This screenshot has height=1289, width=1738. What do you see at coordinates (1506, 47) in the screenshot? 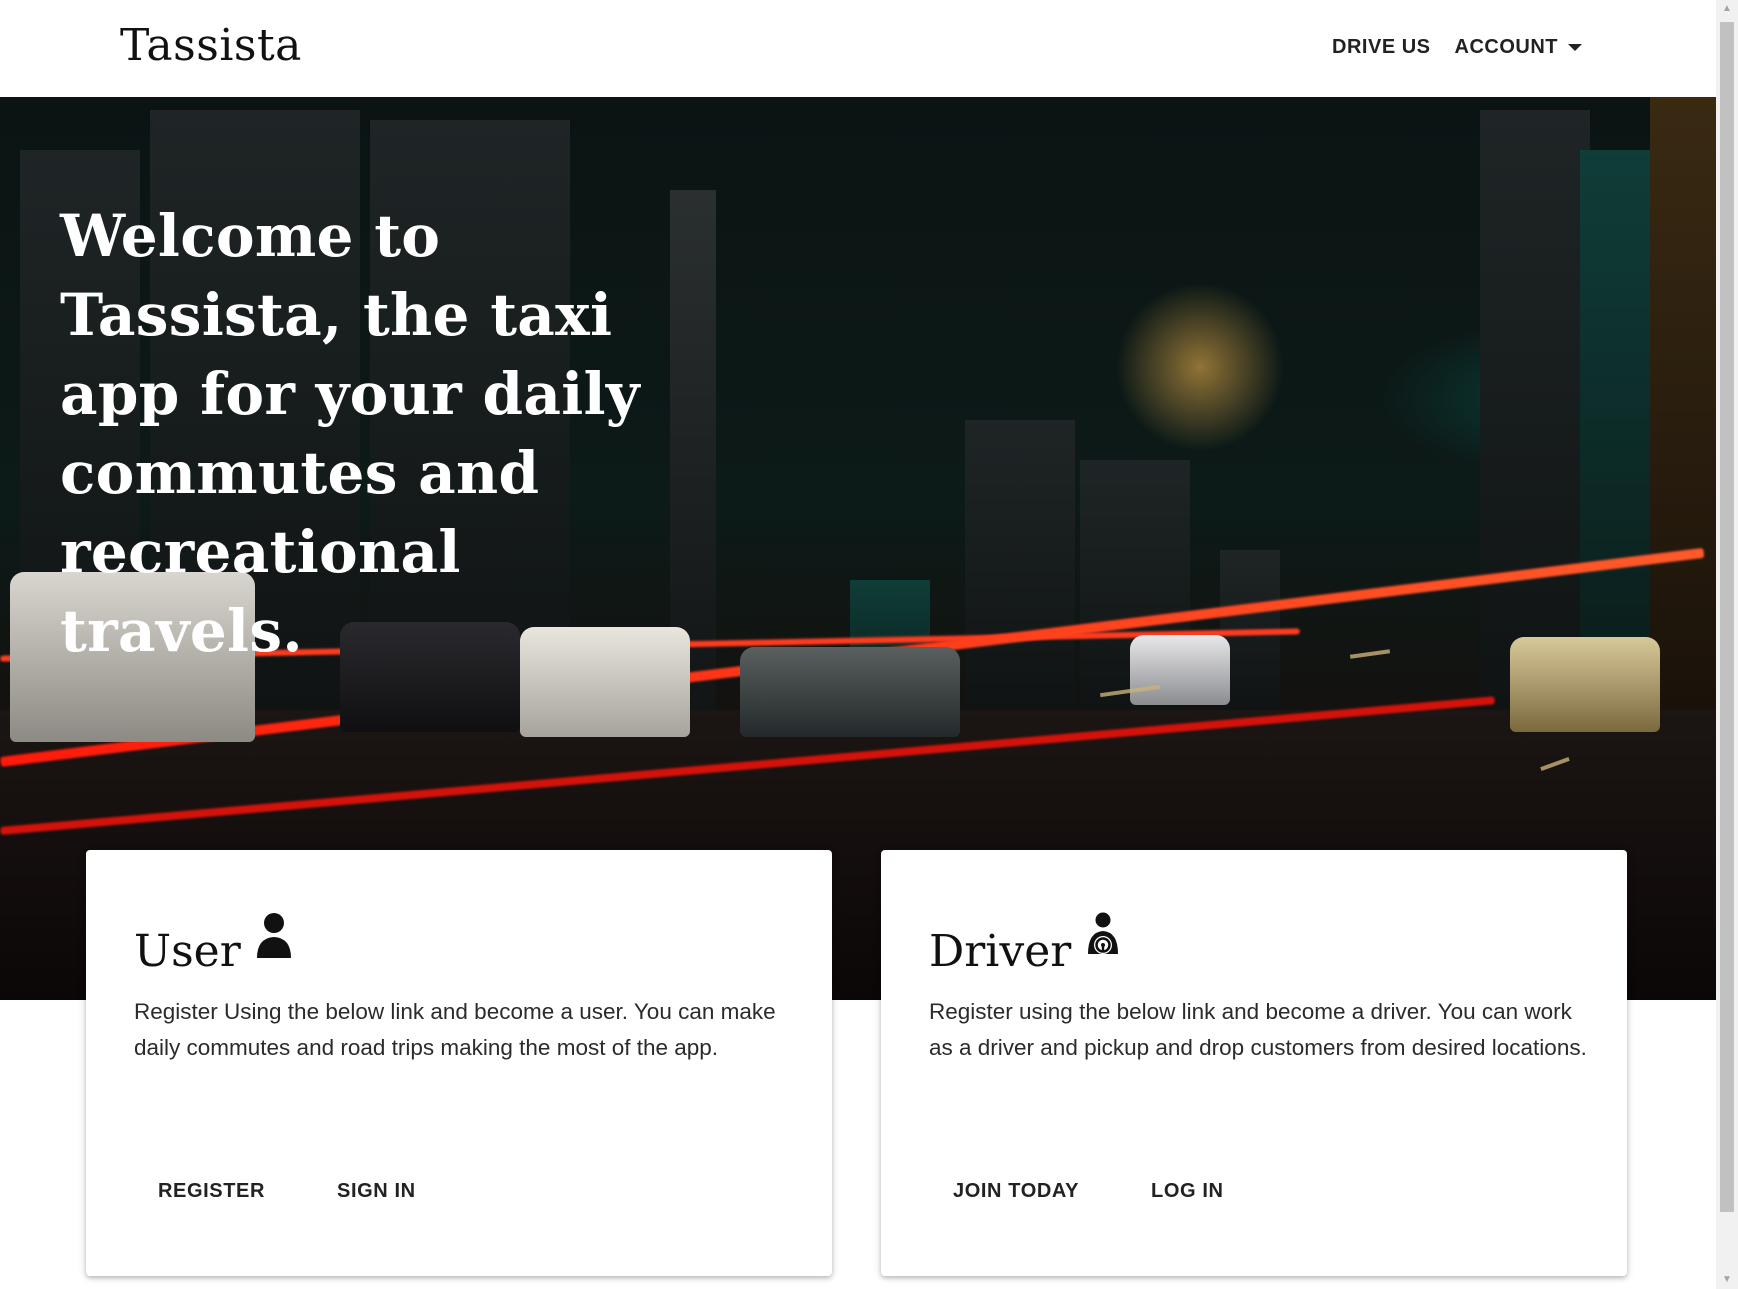
I see `account-label: ACCOUNT` at bounding box center [1506, 47].